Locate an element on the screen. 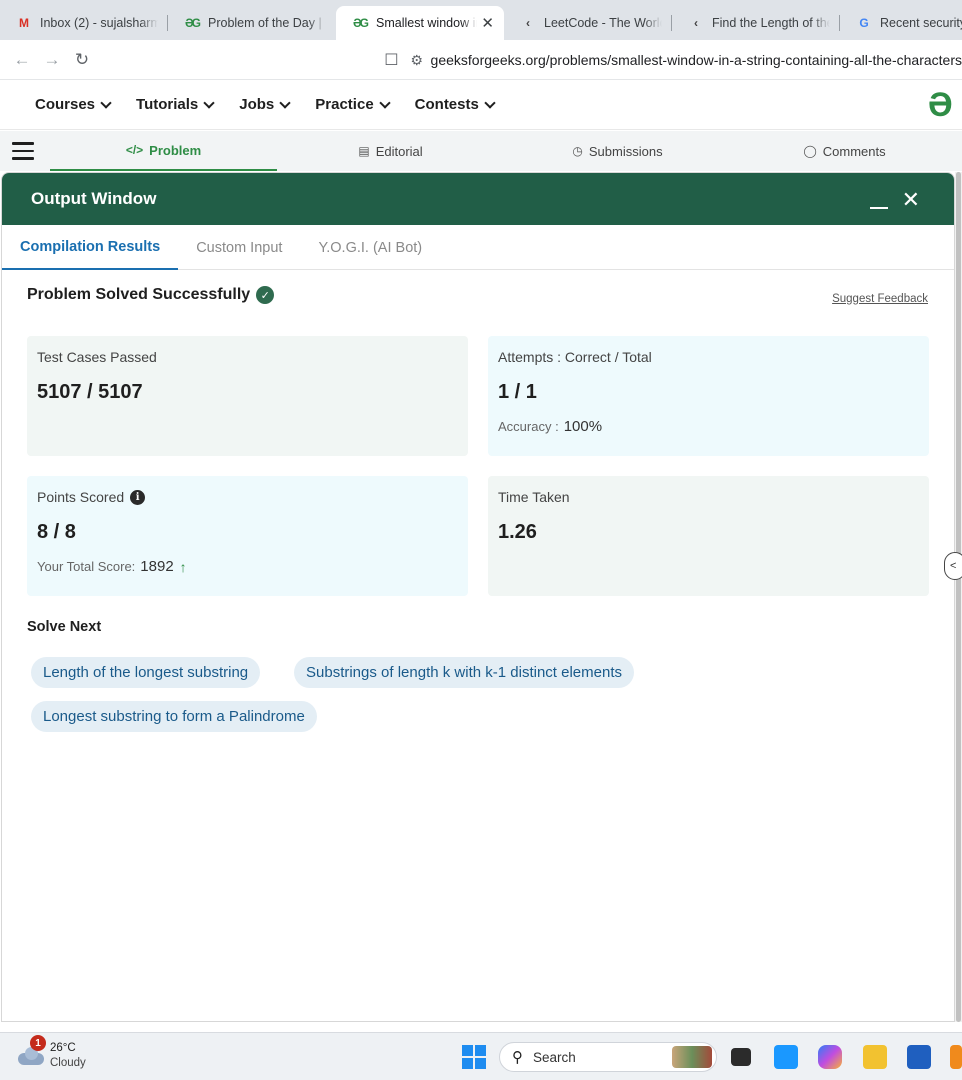 Image resolution: width=962 pixels, height=1080 pixels. suggest-feedback-link: Suggest Feedback is located at coordinates (880, 299).